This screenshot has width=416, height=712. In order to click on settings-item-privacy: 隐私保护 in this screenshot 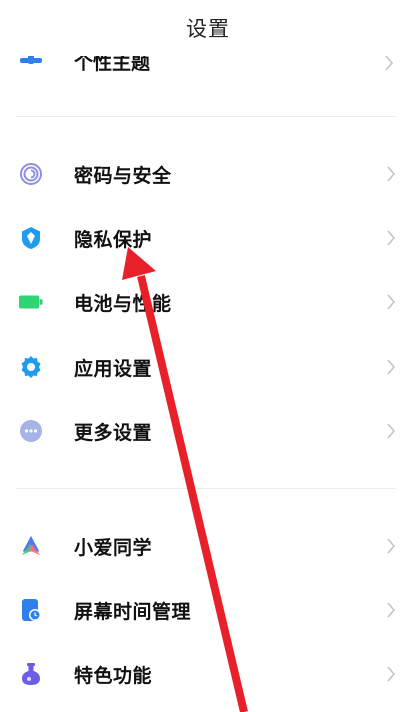, I will do `click(208, 238)`.